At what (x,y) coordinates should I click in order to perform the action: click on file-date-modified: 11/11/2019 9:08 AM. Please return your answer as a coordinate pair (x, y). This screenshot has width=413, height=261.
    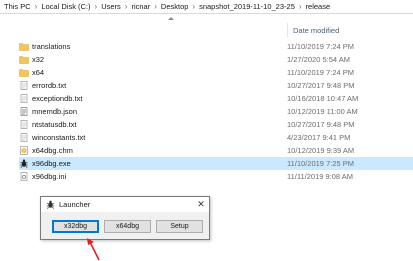
    Looking at the image, I should click on (320, 176).